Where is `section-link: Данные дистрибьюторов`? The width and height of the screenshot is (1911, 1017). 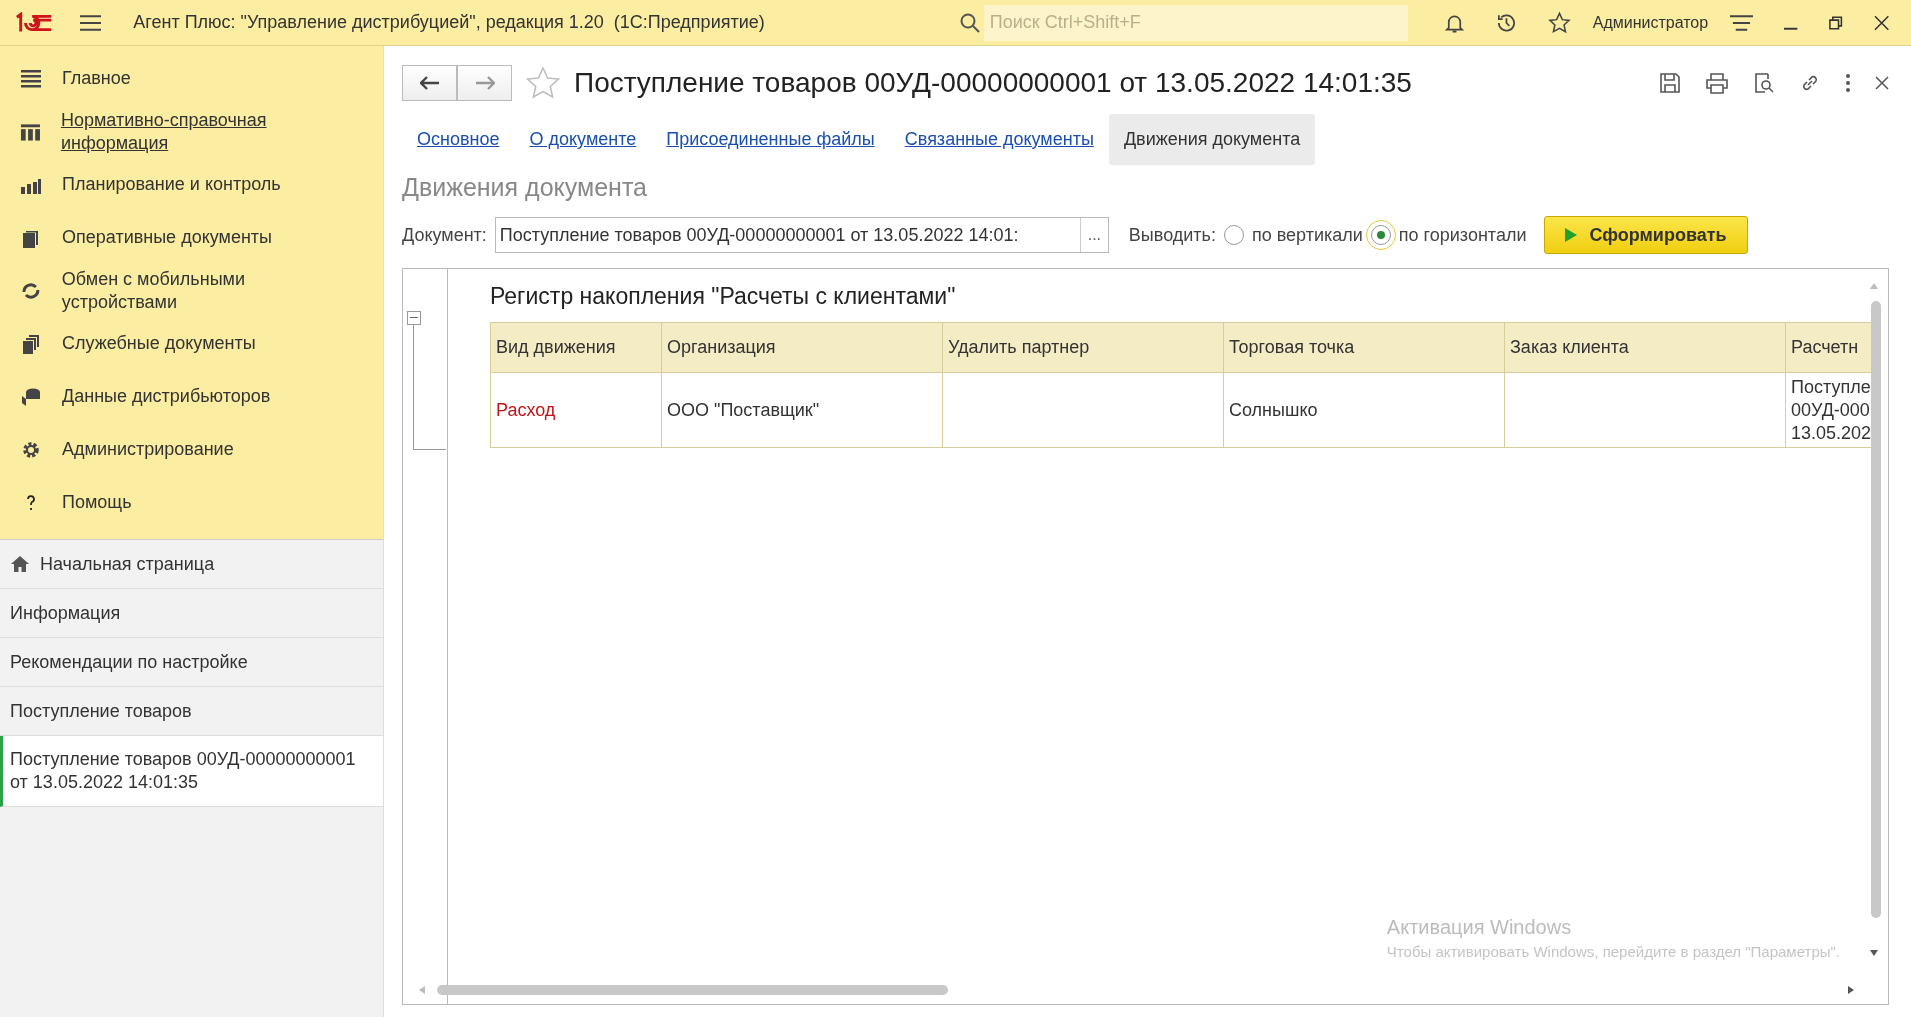
section-link: Данные дистрибьюторов is located at coordinates (166, 396).